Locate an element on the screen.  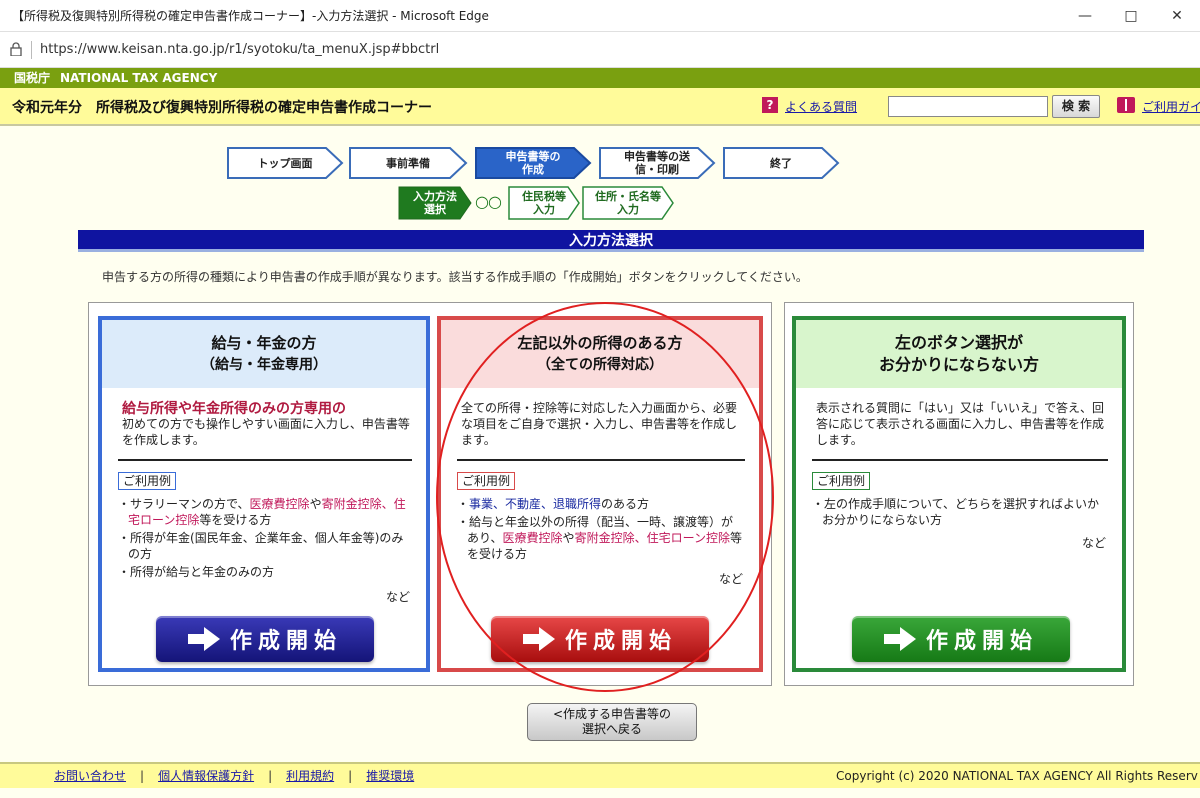
search-button: 検 索 is located at coordinates (1076, 106).